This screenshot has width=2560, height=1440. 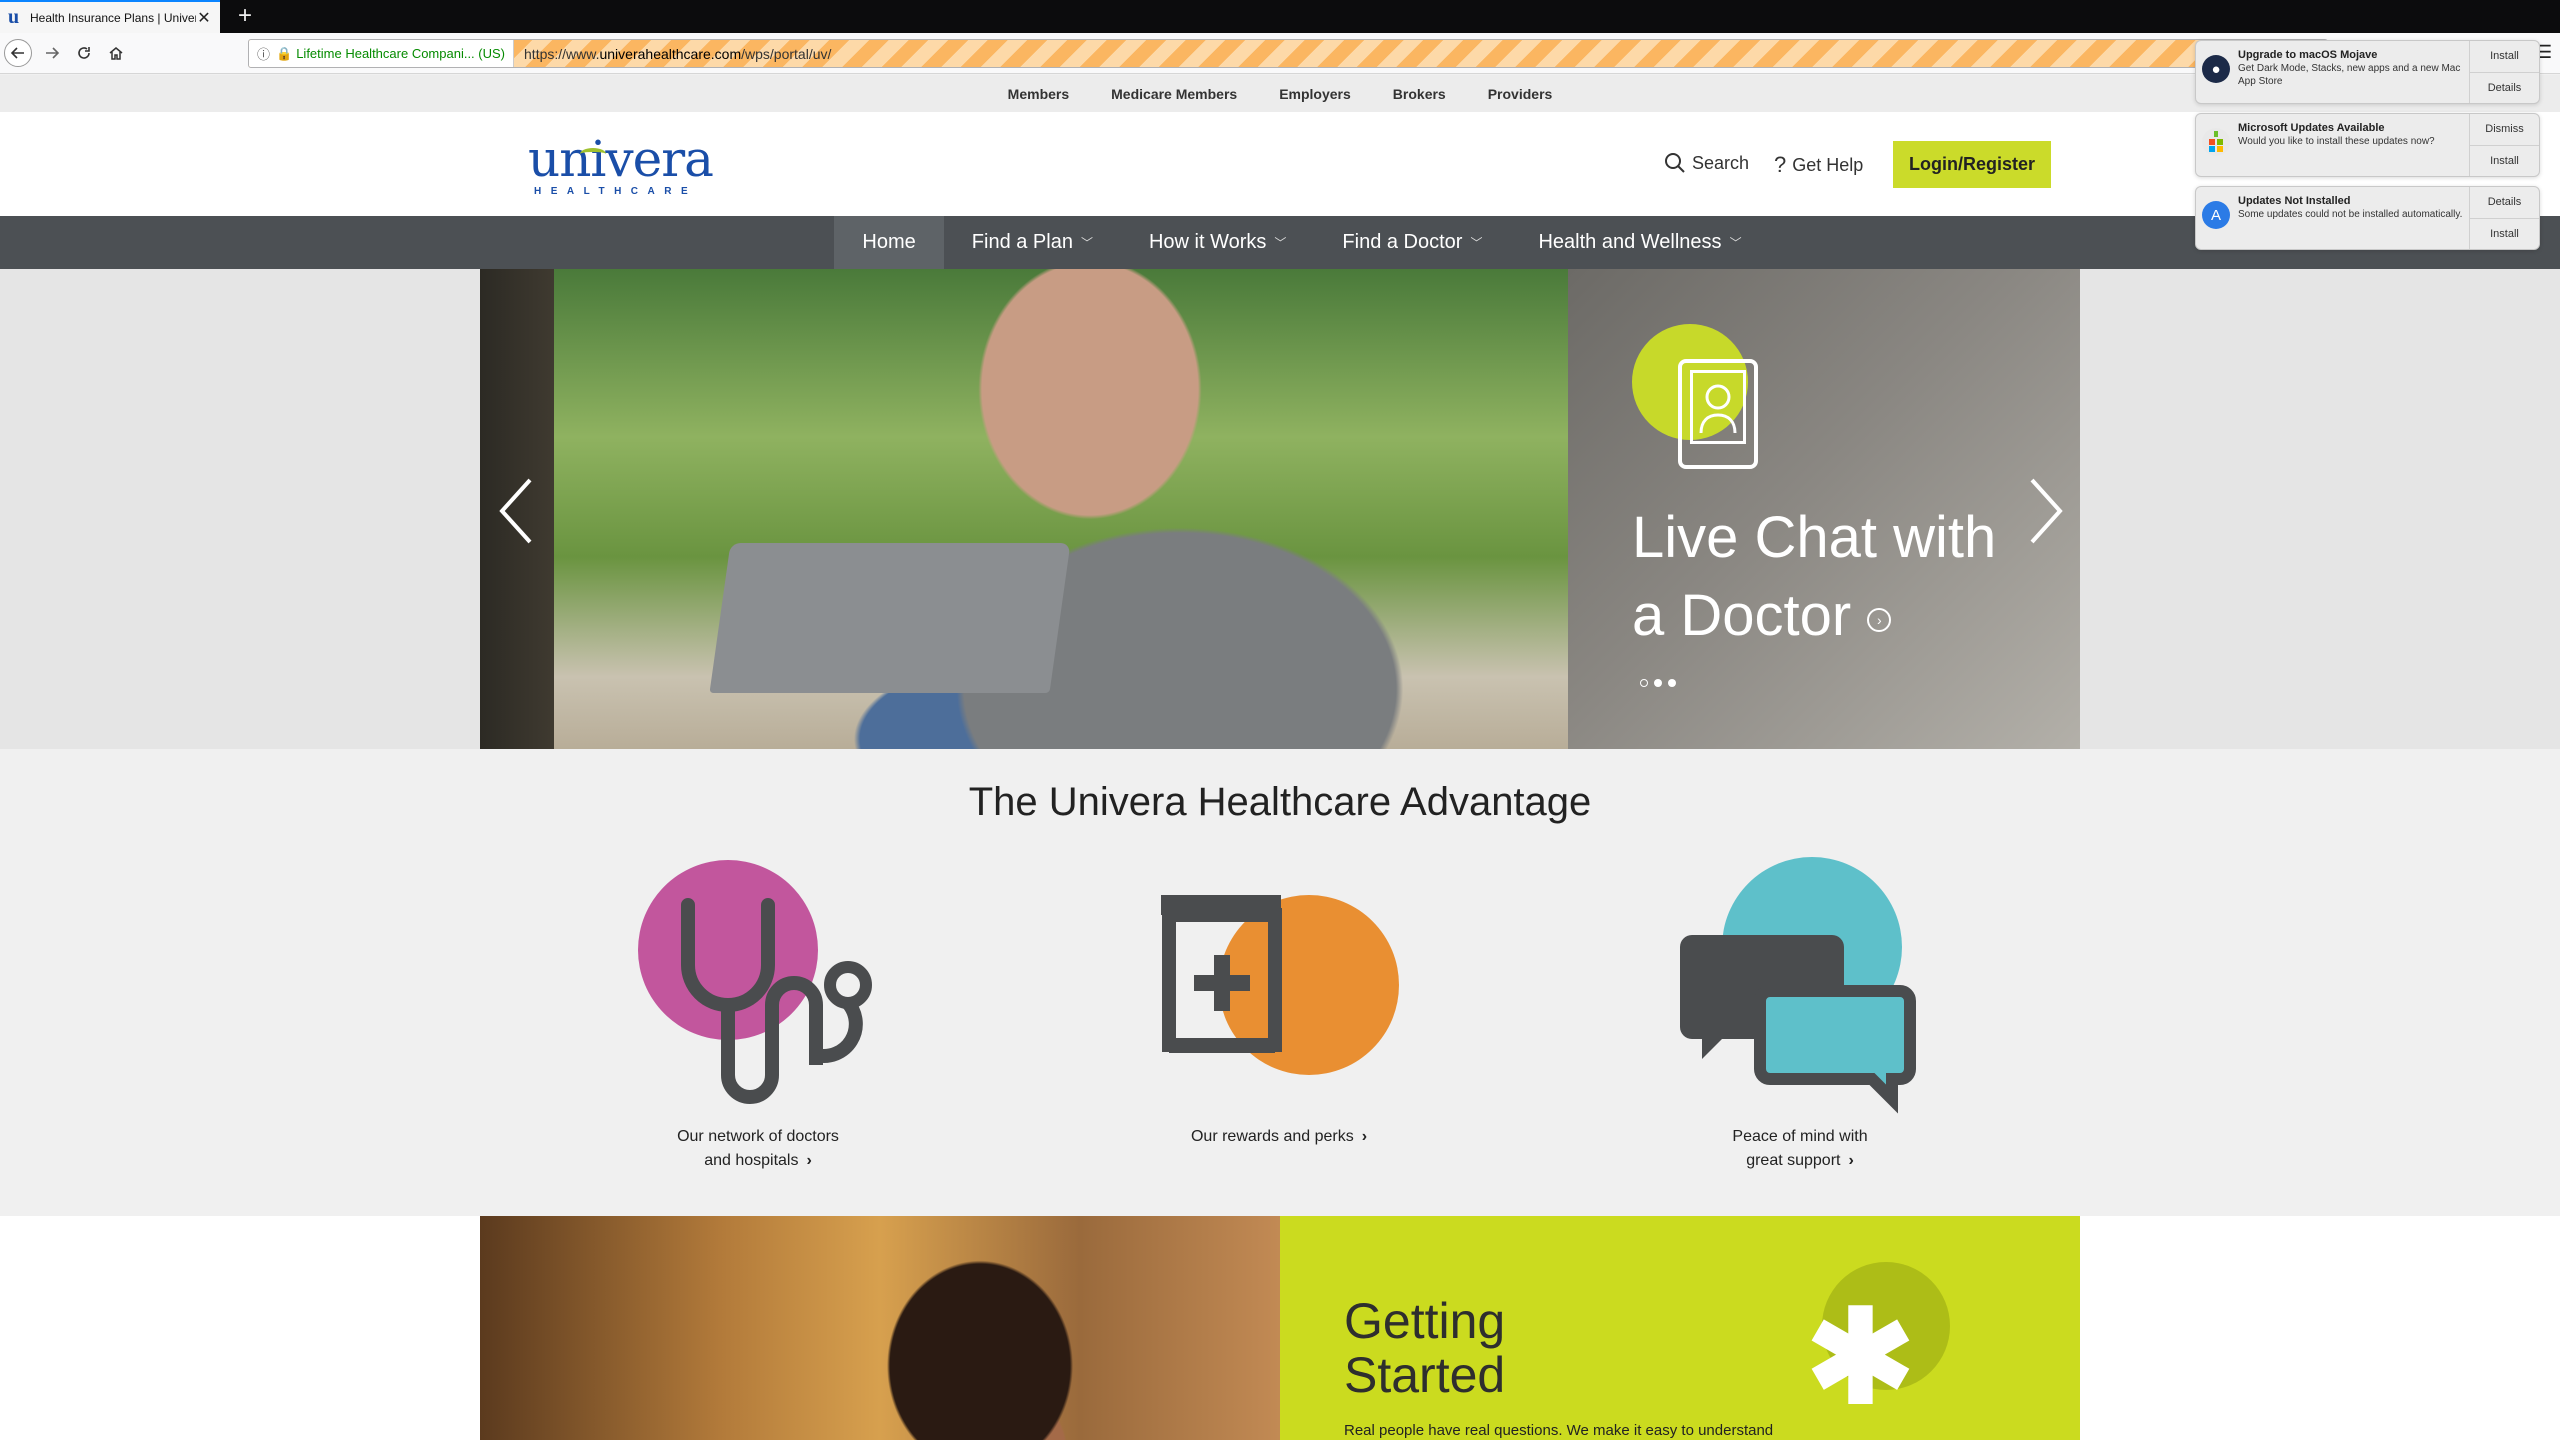 What do you see at coordinates (1798, 985) in the screenshot?
I see `chat-bubbles-icon` at bounding box center [1798, 985].